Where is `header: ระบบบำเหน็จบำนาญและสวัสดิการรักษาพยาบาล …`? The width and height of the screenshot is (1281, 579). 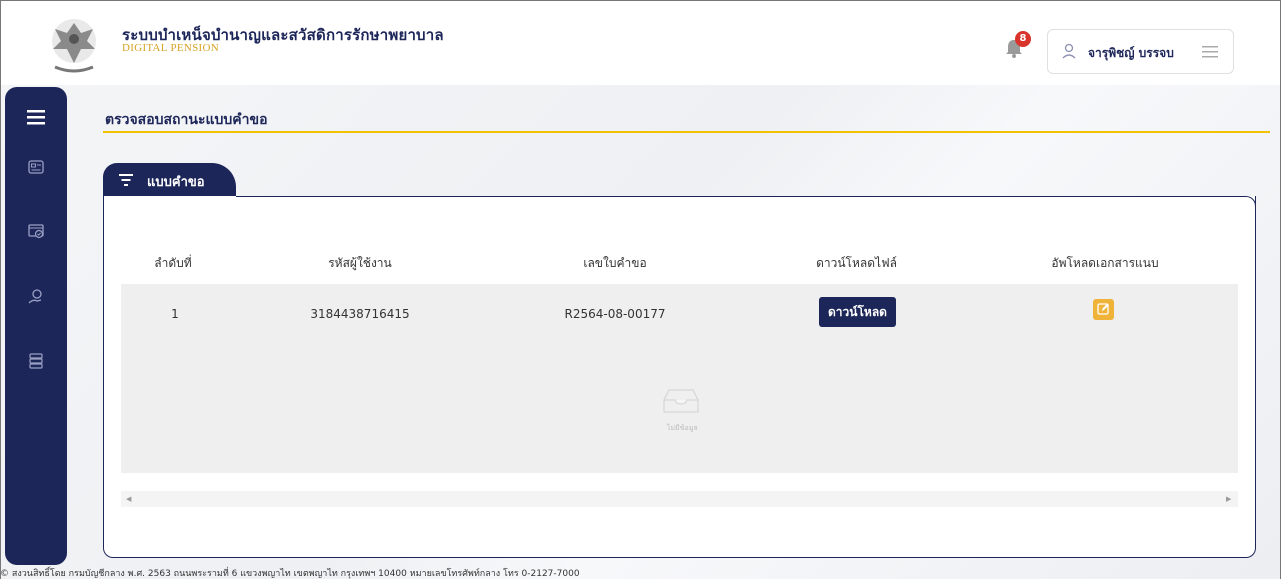
header: ระบบบำเหน็จบำนาญและสวัสดิการรักษาพยาบาล … is located at coordinates (640, 43).